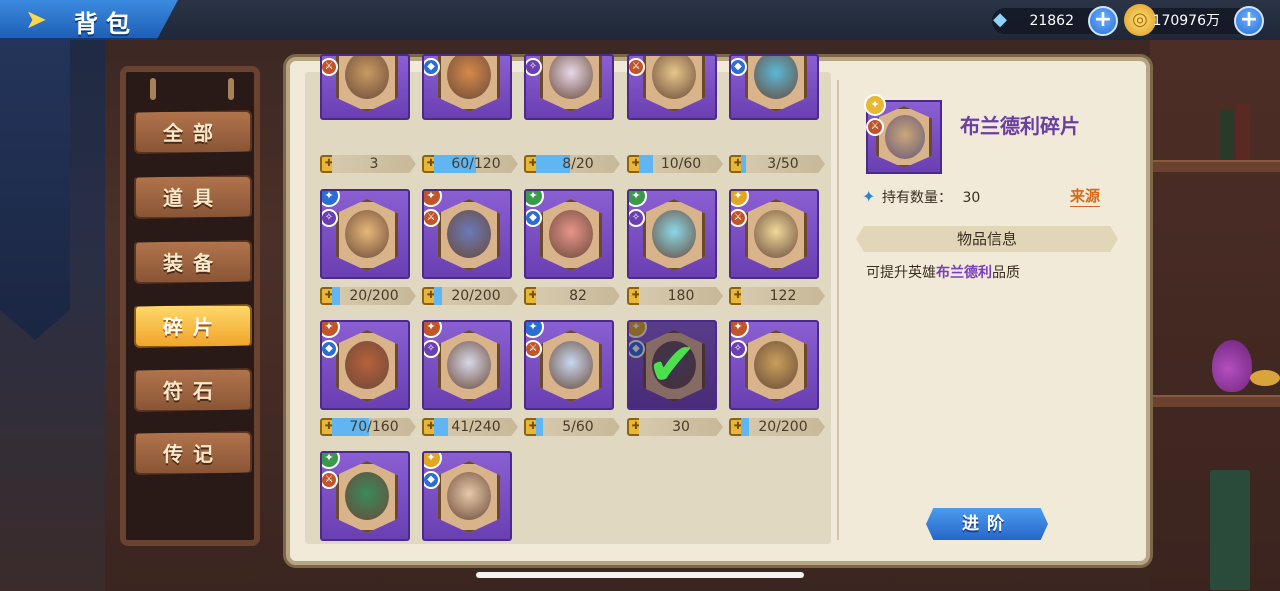  What do you see at coordinates (476, 427) in the screenshot?
I see `fragment-count-text: 41/240` at bounding box center [476, 427].